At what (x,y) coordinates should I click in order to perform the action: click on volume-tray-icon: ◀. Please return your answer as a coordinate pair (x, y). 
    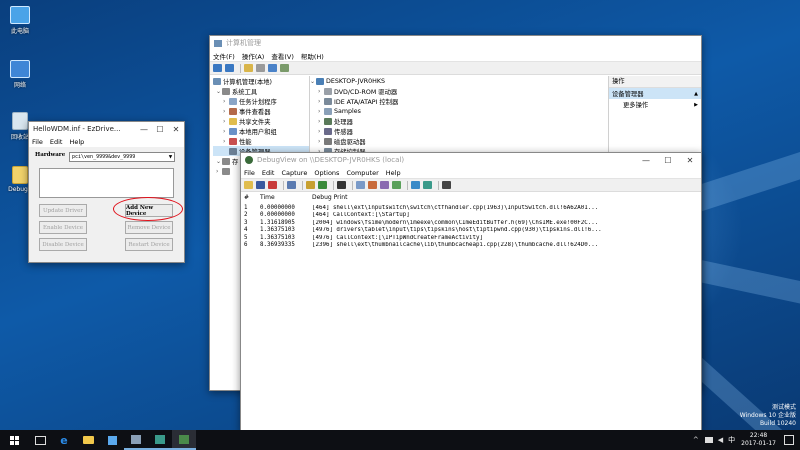
    Looking at the image, I should click on (720, 440).